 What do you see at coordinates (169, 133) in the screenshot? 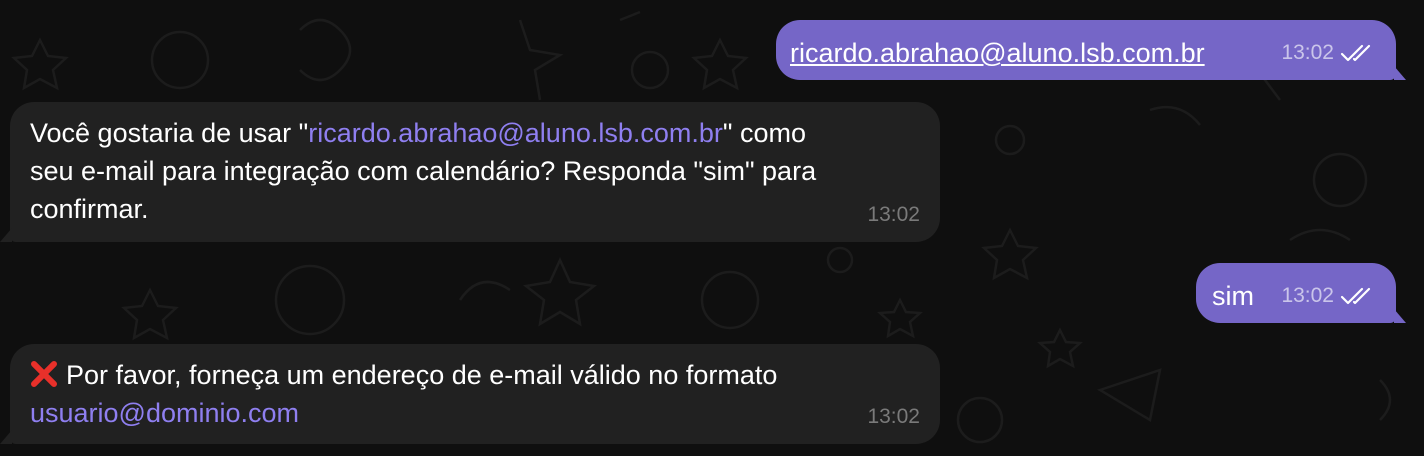
I see `message-text: Você gostaria de usar "` at bounding box center [169, 133].